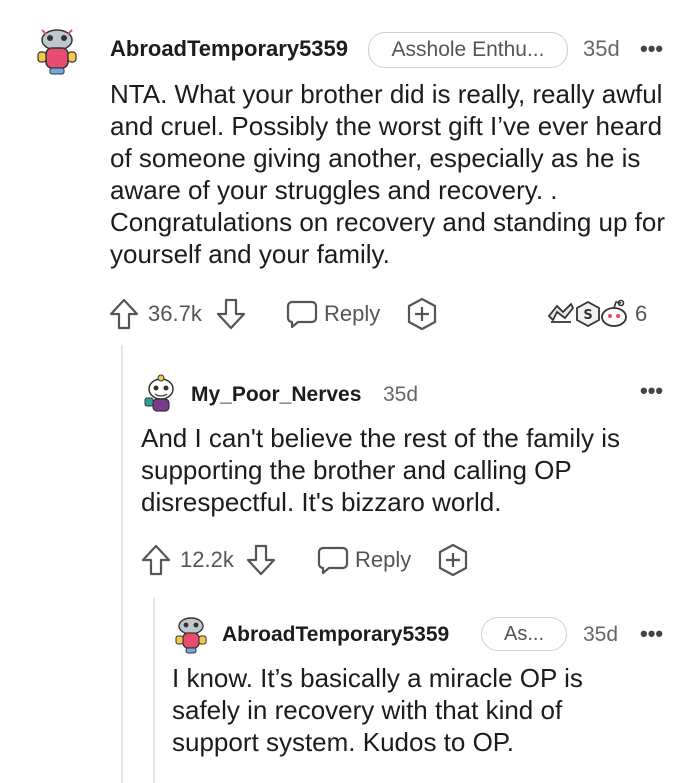 This screenshot has height=783, width=700. Describe the element at coordinates (276, 395) in the screenshot. I see `username: My_Poor_Nerves` at that location.